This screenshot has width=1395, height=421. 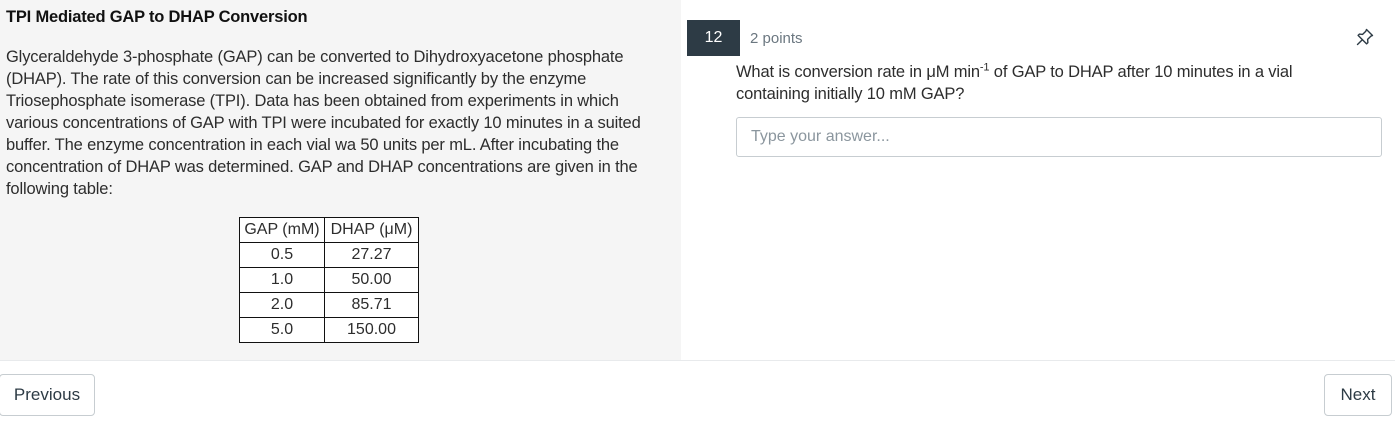 What do you see at coordinates (858, 72) in the screenshot?
I see `question-text-main: What is conversion rate in μM min` at bounding box center [858, 72].